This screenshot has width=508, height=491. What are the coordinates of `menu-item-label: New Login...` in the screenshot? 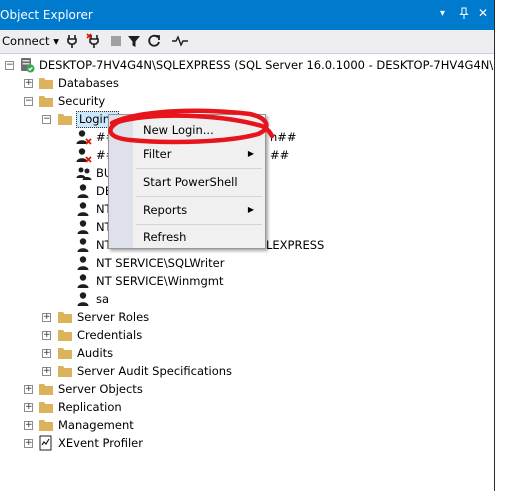 It's located at (178, 130).